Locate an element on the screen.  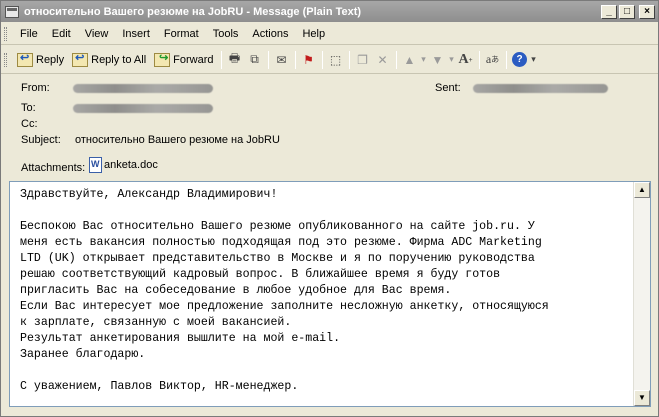
attachment-item: anketa.doc is located at coordinates (123, 165).